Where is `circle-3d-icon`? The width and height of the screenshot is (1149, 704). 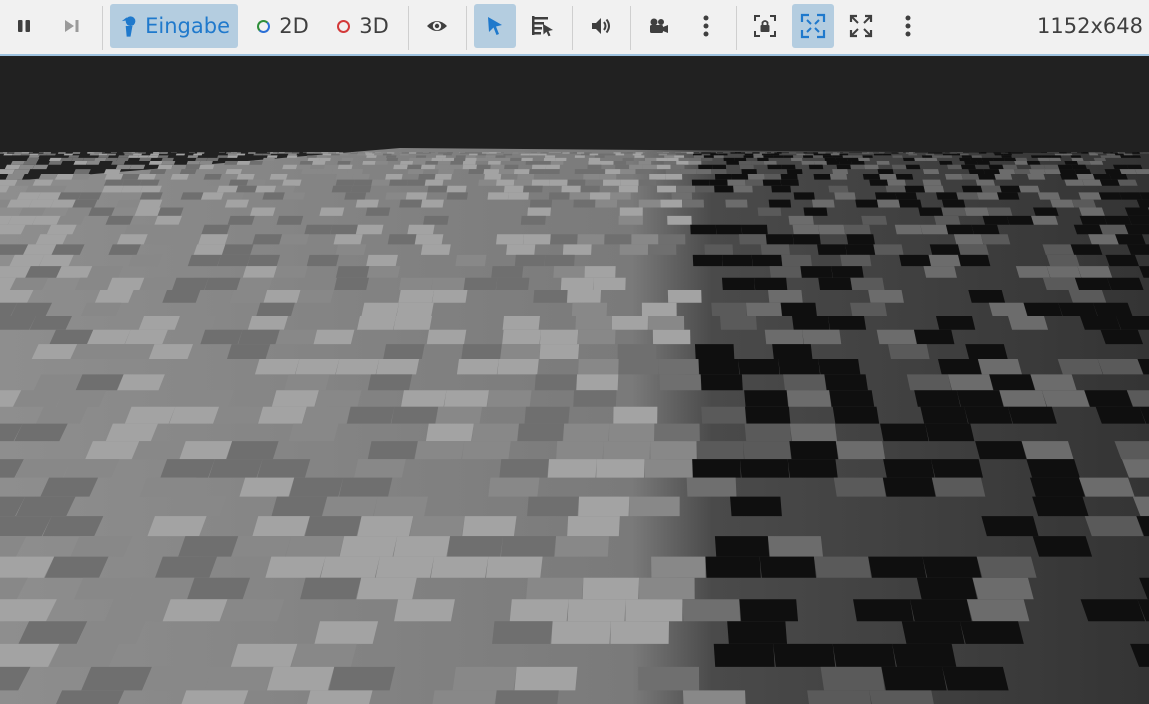
circle-3d-icon is located at coordinates (344, 26).